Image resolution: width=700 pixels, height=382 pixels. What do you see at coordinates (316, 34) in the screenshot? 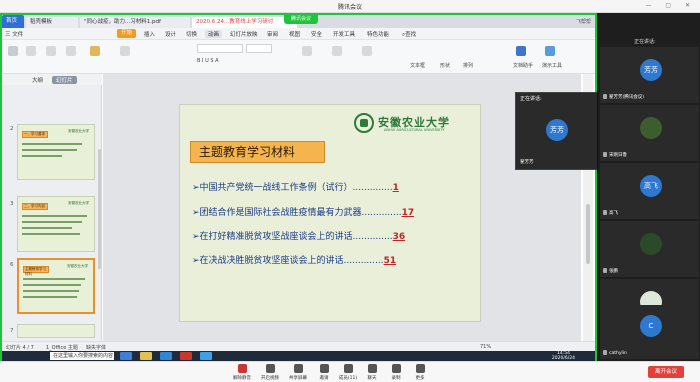
I see `menu-security: 安全` at bounding box center [316, 34].